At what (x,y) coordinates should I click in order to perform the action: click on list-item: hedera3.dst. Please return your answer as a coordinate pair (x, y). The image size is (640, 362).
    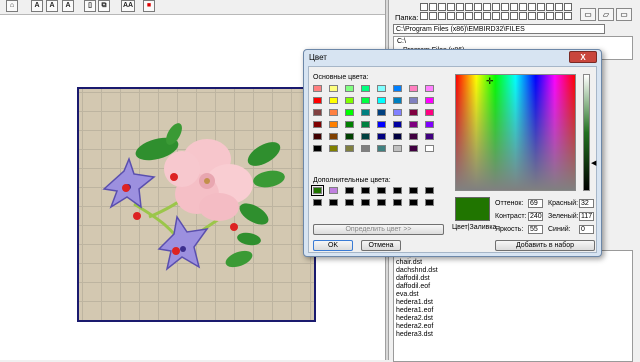
    Looking at the image, I should click on (513, 335).